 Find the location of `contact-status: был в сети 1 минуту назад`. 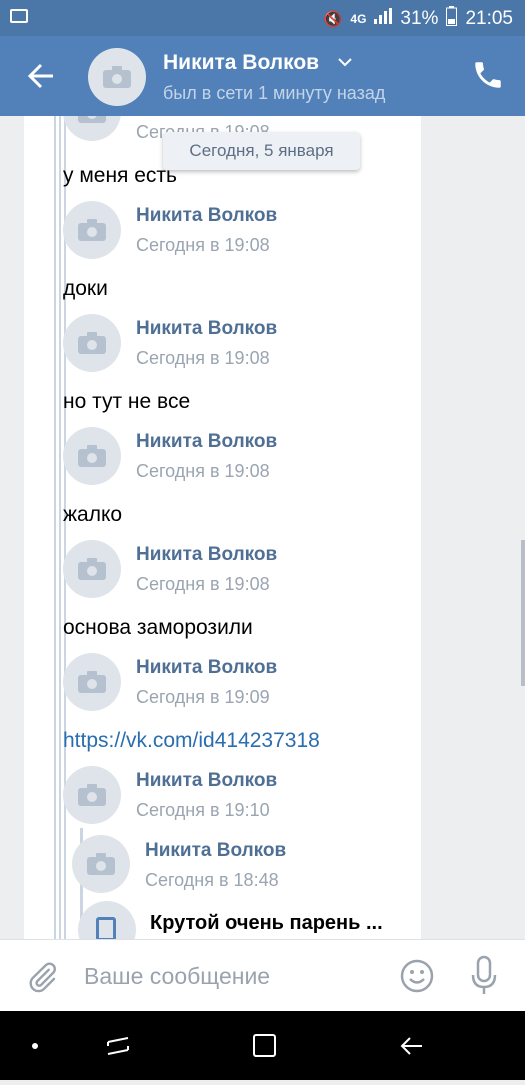

contact-status: был в сети 1 минуту назад is located at coordinates (274, 93).